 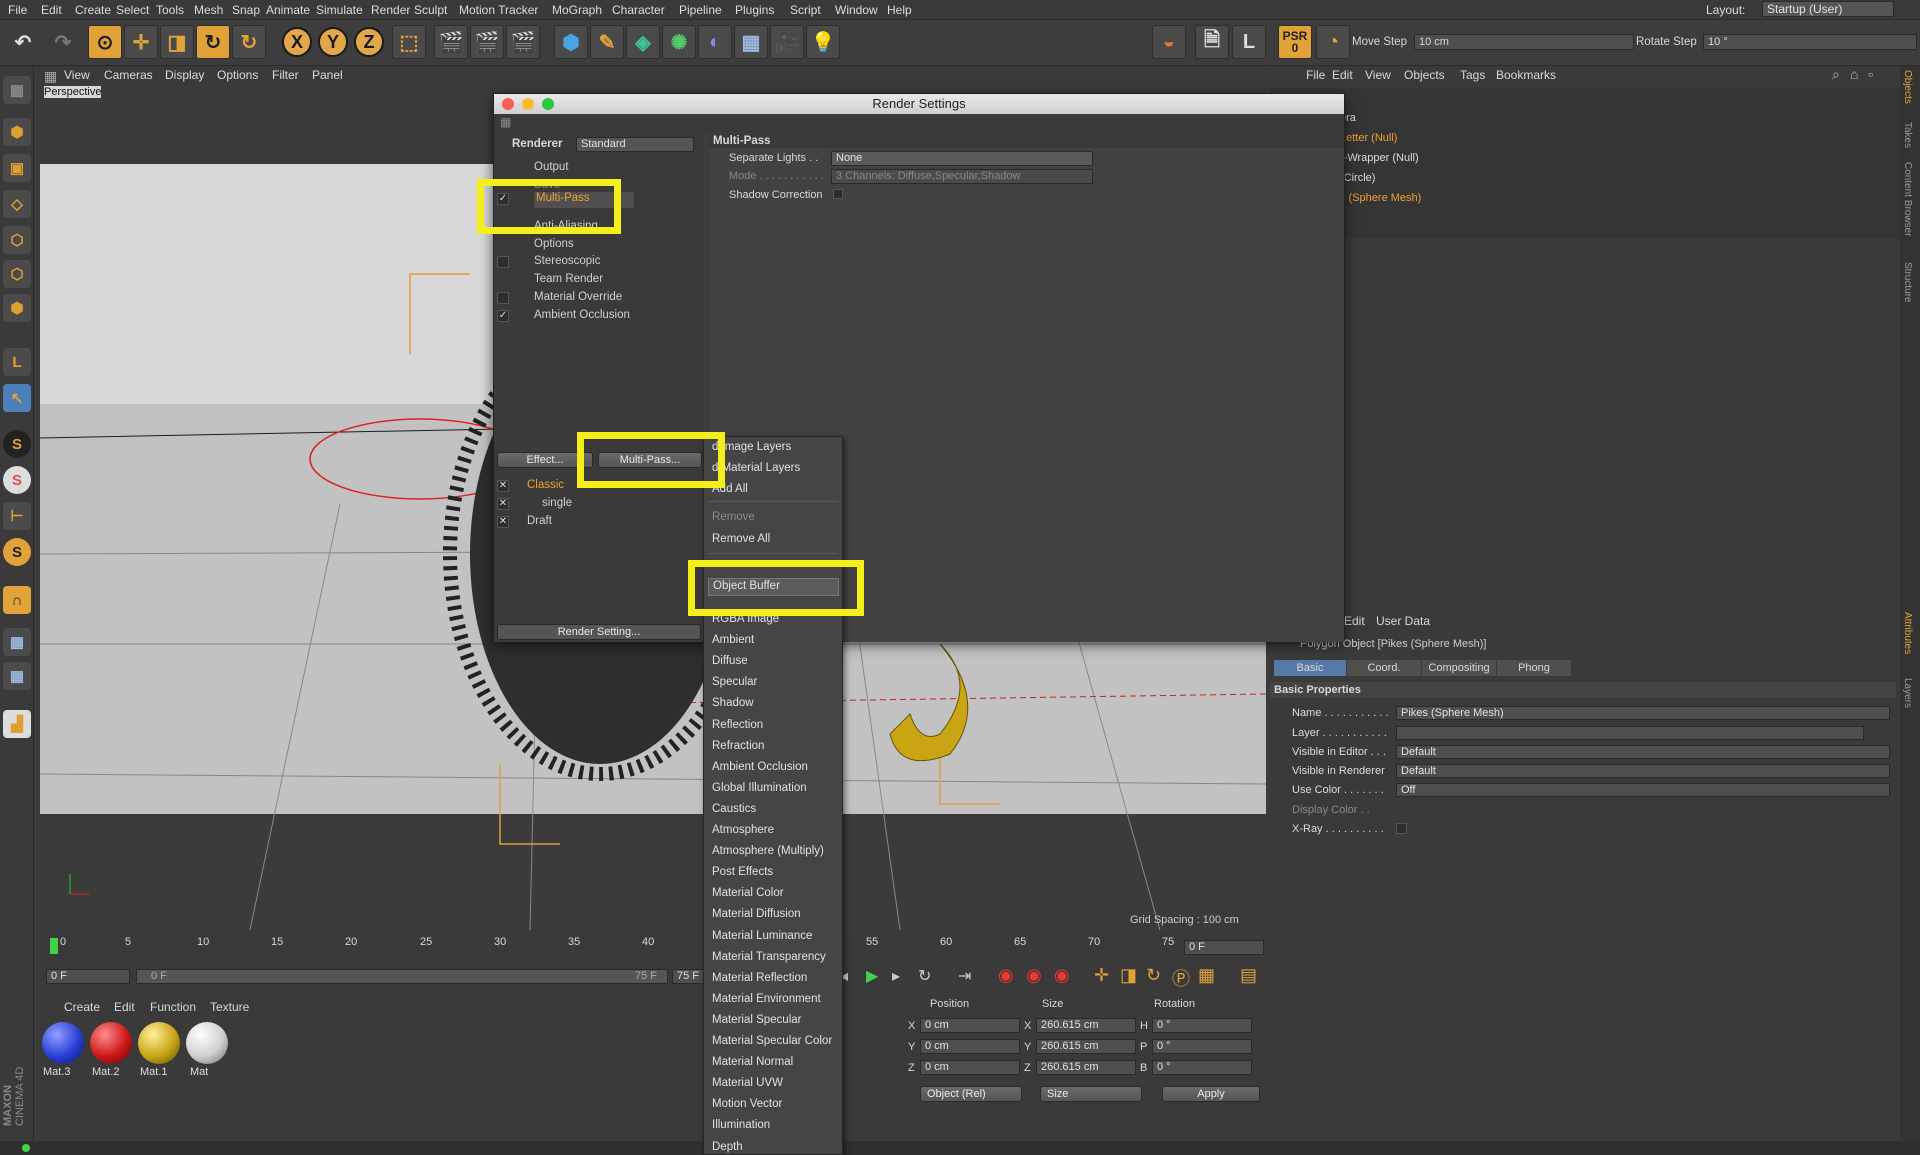 What do you see at coordinates (17, 362) in the screenshot?
I see `axis-mode-icon: L` at bounding box center [17, 362].